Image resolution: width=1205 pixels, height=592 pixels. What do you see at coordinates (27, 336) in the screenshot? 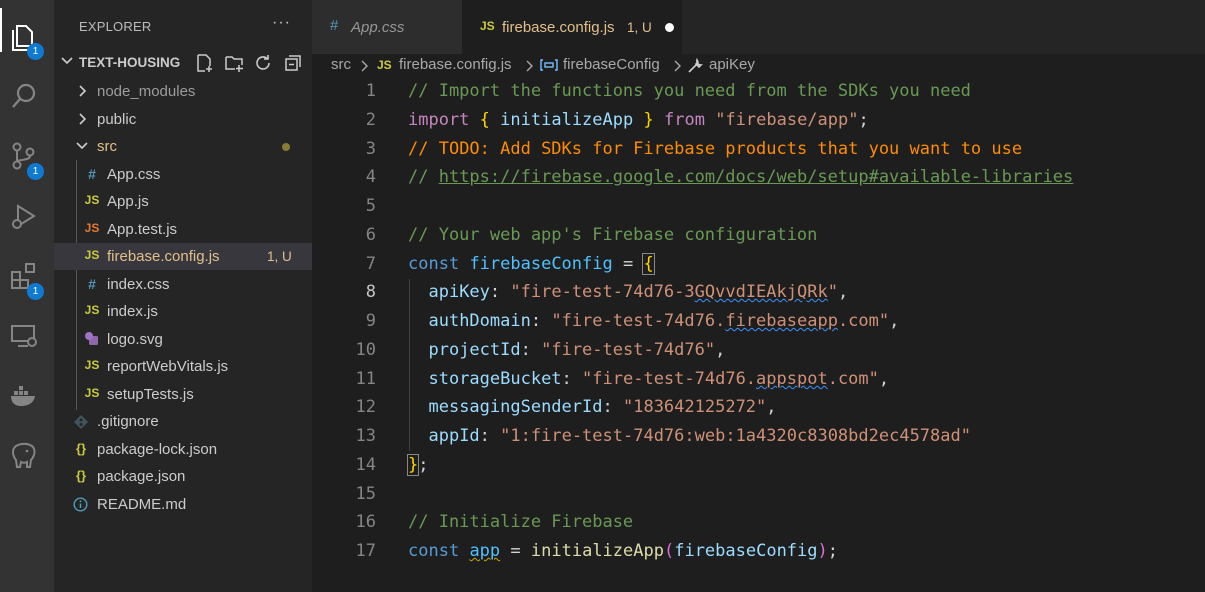
I see `remote-explorer-activity-button` at bounding box center [27, 336].